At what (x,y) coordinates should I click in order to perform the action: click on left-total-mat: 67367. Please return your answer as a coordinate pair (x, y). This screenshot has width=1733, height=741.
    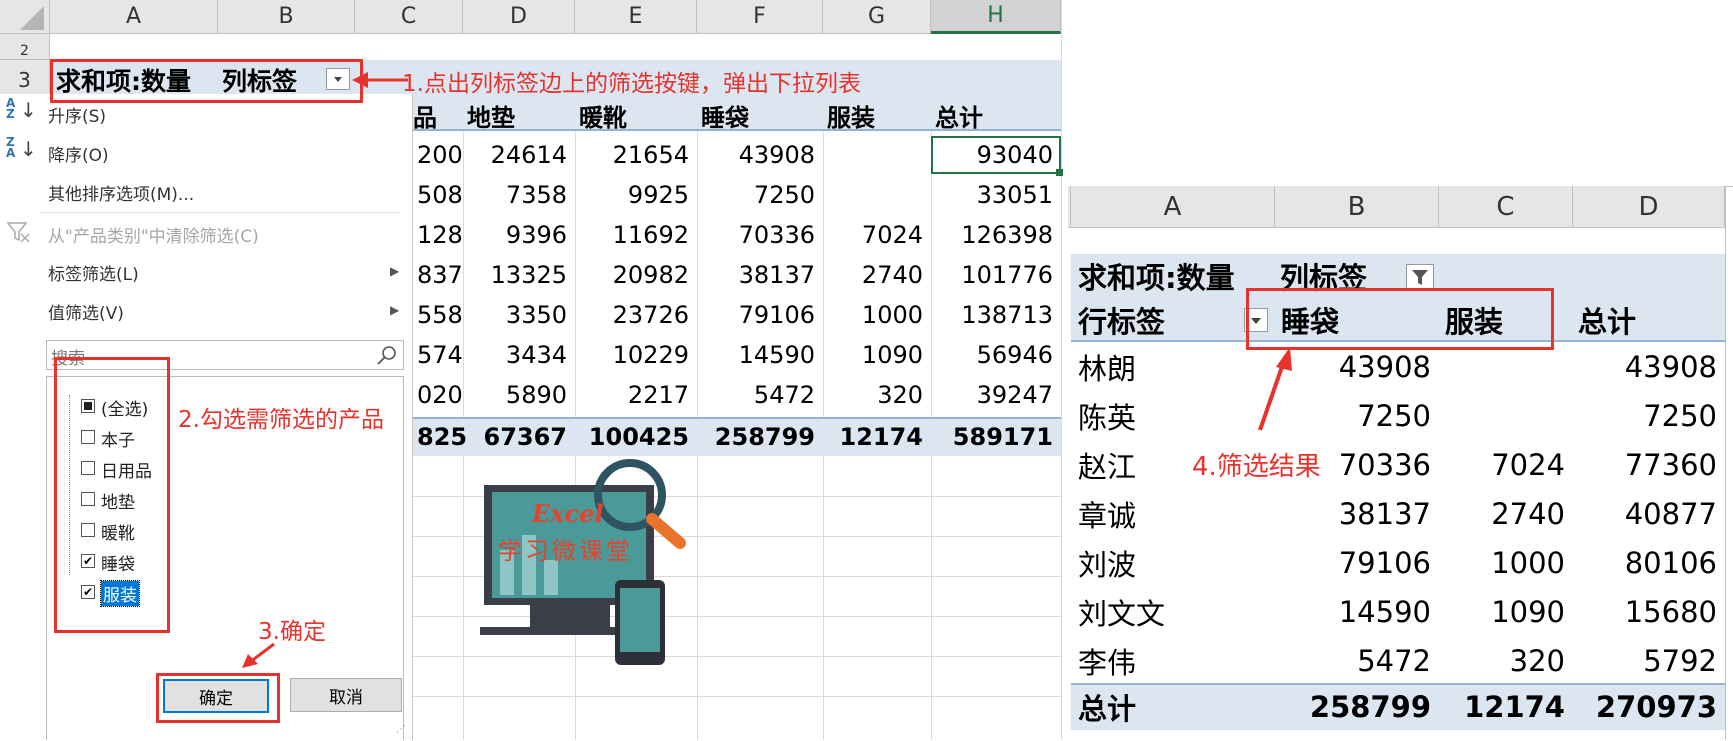
    Looking at the image, I should click on (519, 437).